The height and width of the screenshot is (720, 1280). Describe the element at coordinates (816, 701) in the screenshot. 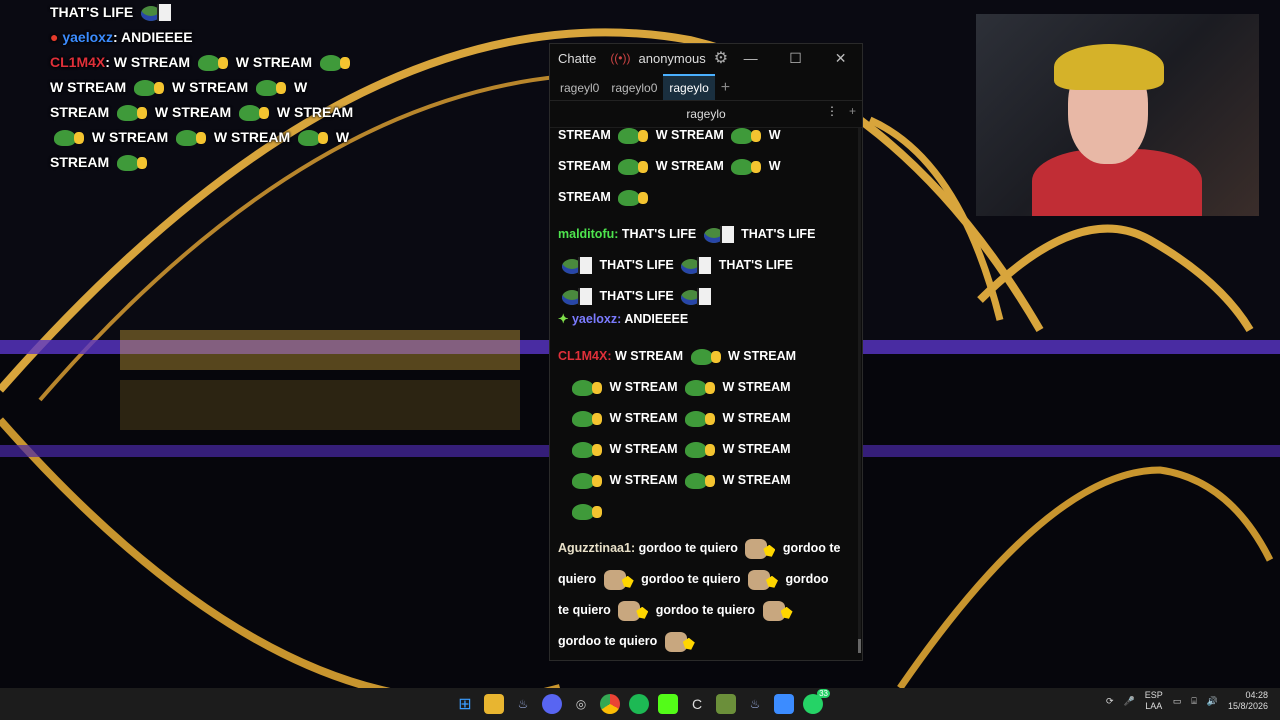

I see `whatsapp-icon: 33` at that location.